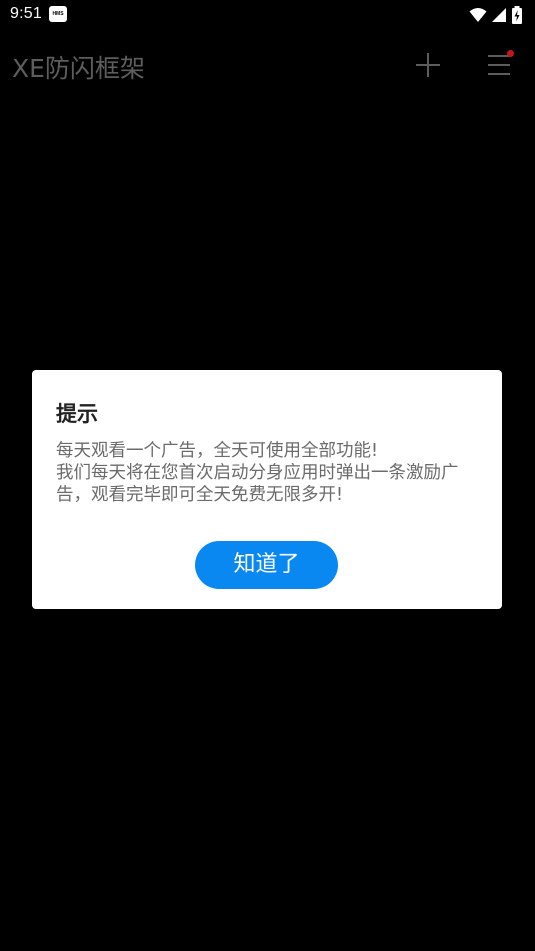 This screenshot has height=951, width=535. Describe the element at coordinates (501, 64) in the screenshot. I see `menu-button` at that location.